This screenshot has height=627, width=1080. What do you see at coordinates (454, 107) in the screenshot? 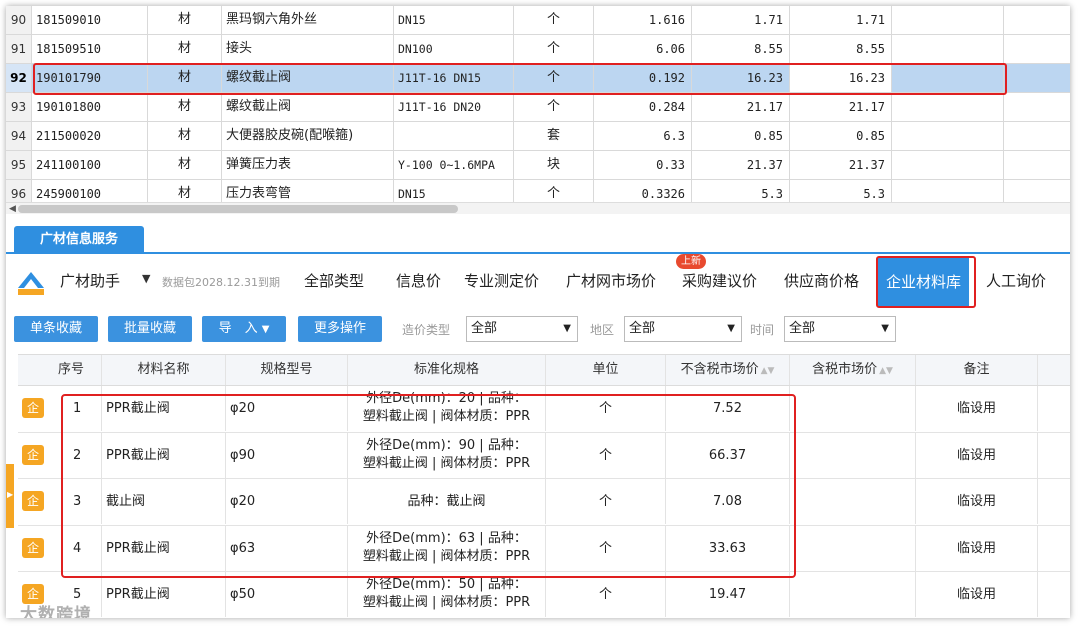
I see `material-spec: J11T-16 DN20` at bounding box center [454, 107].